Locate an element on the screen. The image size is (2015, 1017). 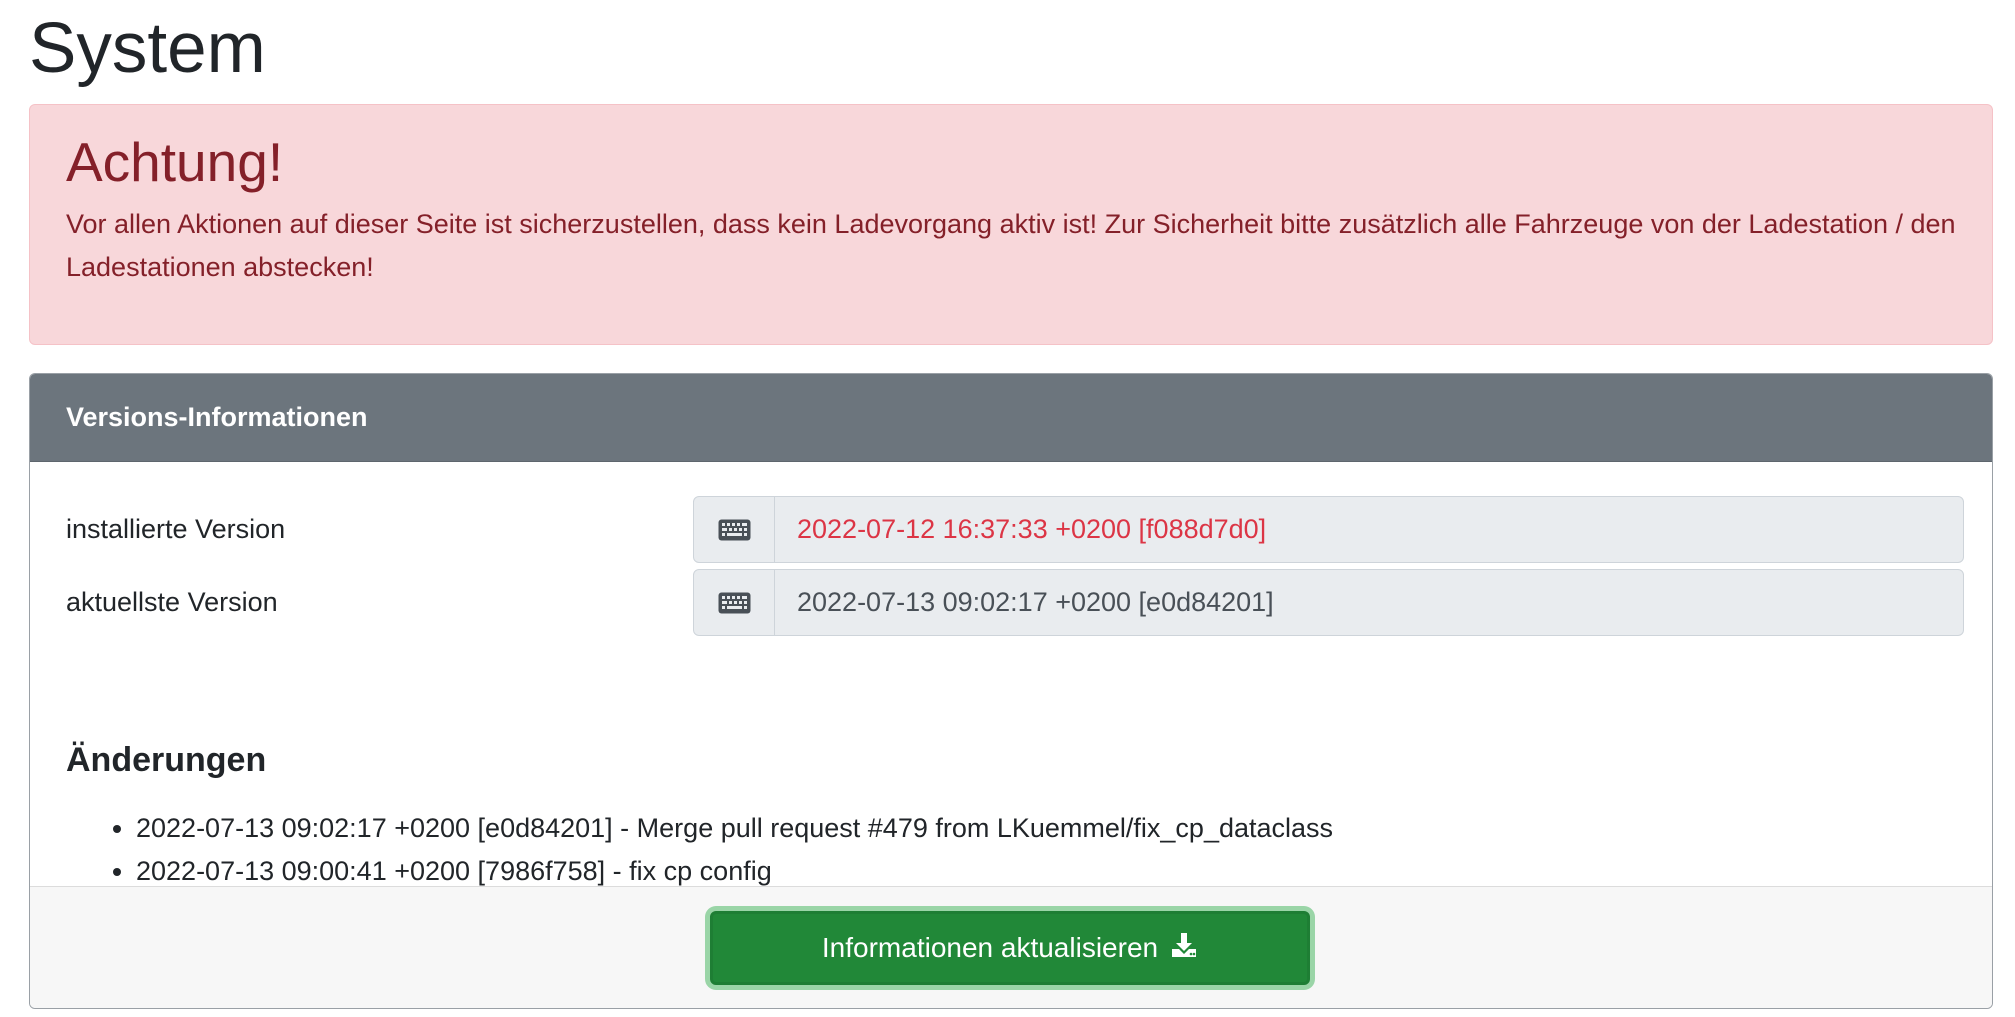
update-info-button: Informationen aktualisieren is located at coordinates (1010, 948).